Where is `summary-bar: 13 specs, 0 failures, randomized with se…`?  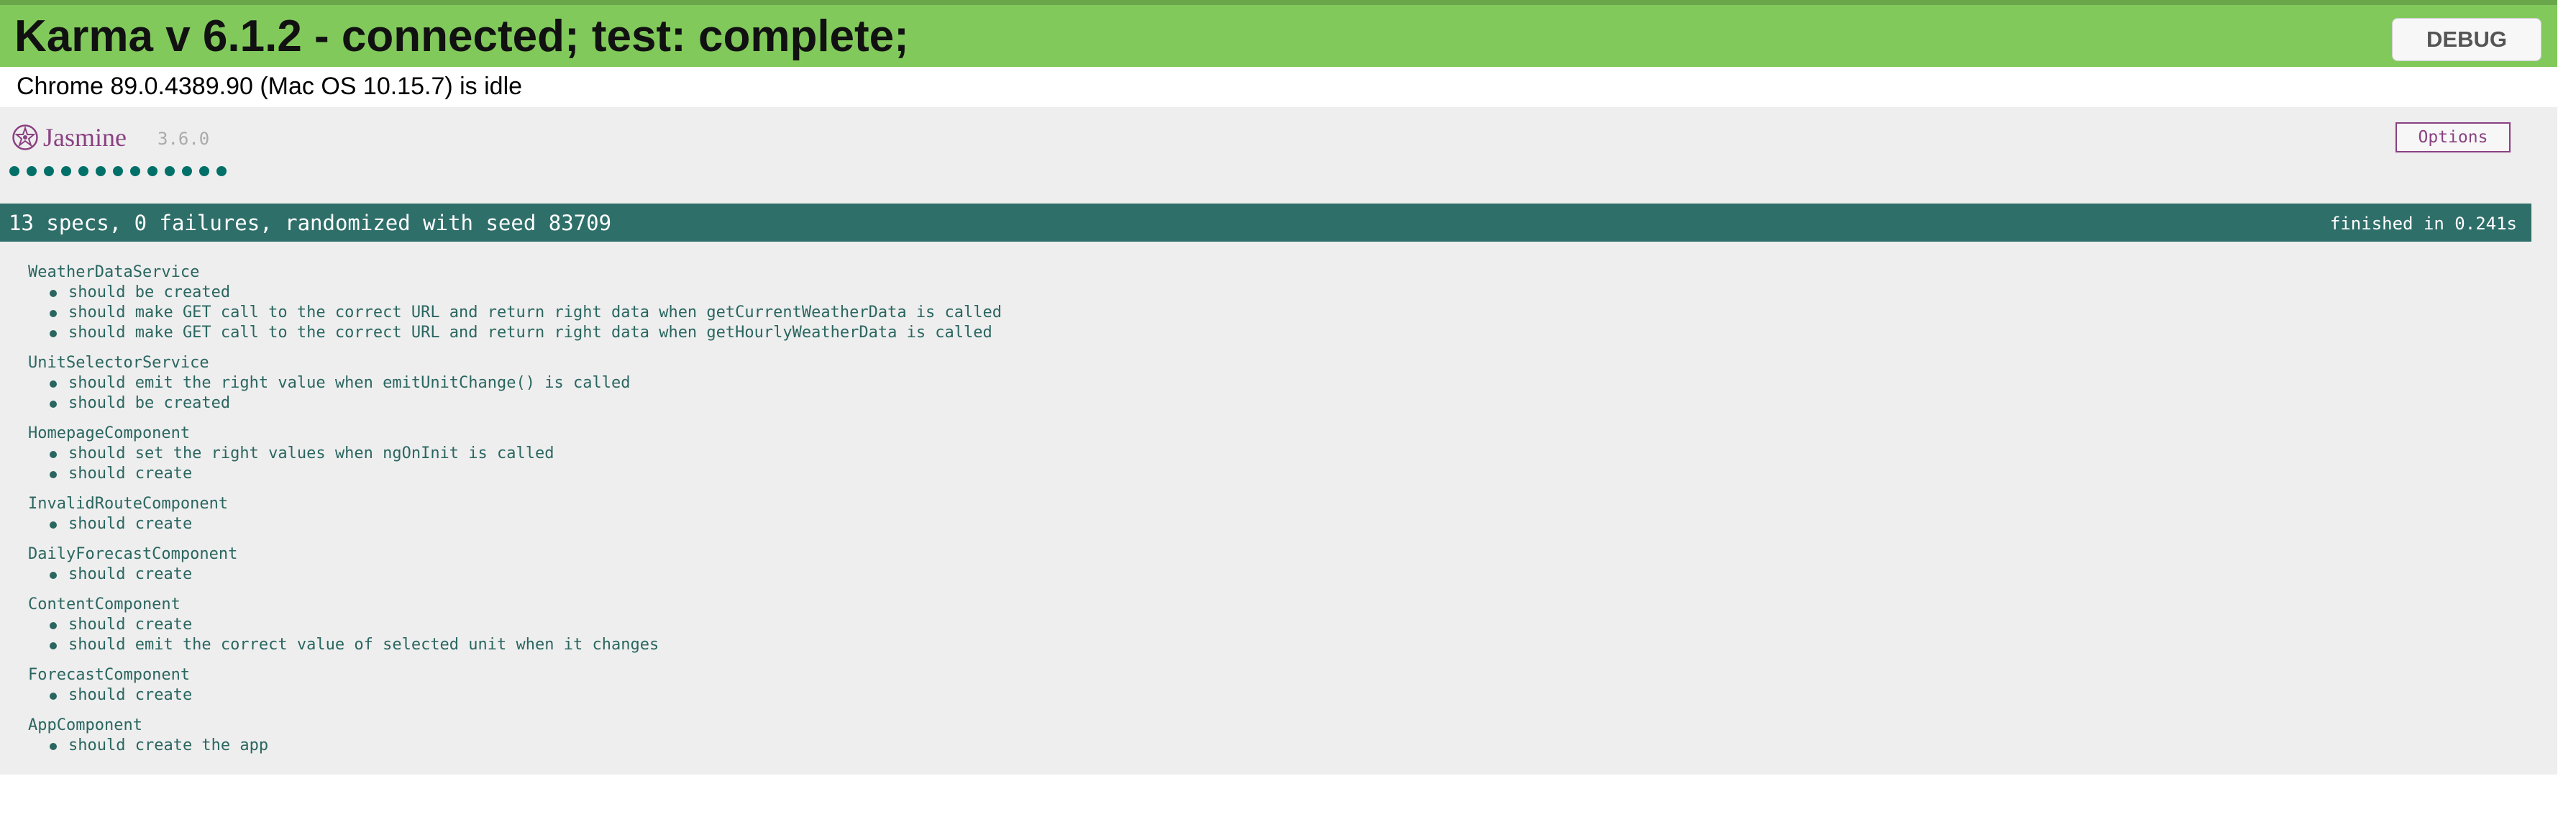 summary-bar: 13 specs, 0 failures, randomized with se… is located at coordinates (1265, 223).